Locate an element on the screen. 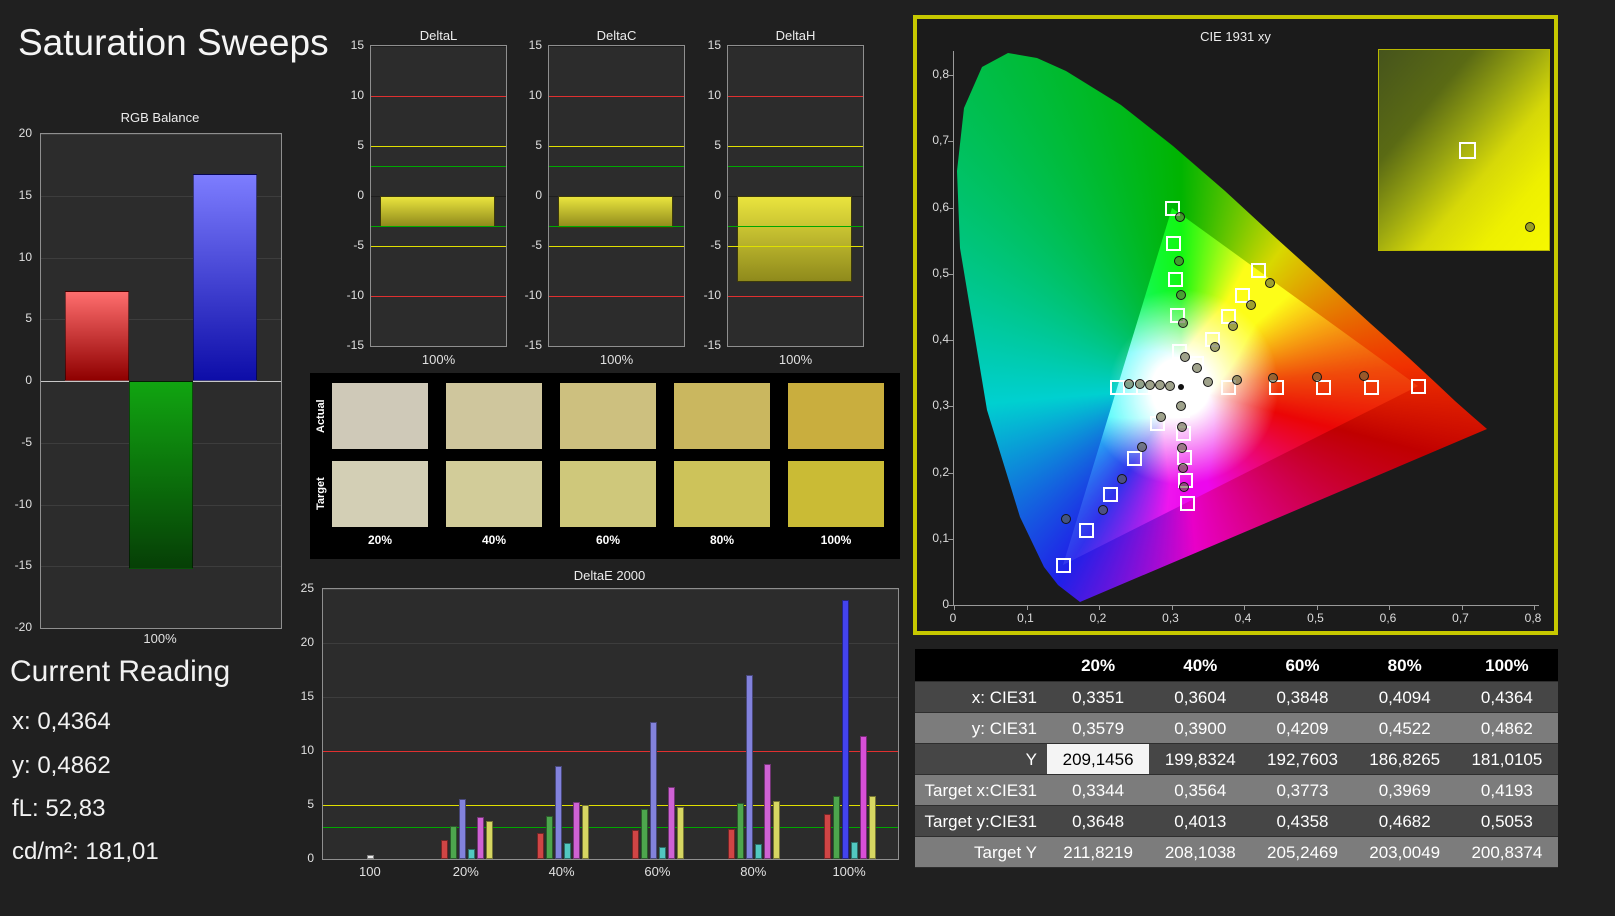  table-row: y: CIE31 0,3579 0,3900 0,4209 0,4522 0,4862 is located at coordinates (1236, 728).